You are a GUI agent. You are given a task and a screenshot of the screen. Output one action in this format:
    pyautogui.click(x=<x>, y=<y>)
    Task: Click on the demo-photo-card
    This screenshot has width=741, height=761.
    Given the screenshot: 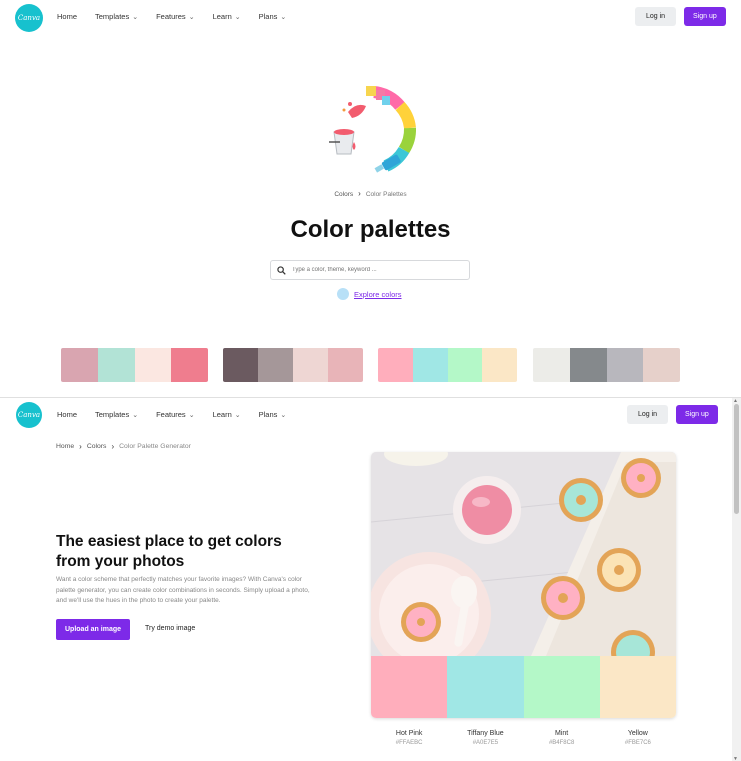 What is the action you would take?
    pyautogui.click(x=523, y=585)
    